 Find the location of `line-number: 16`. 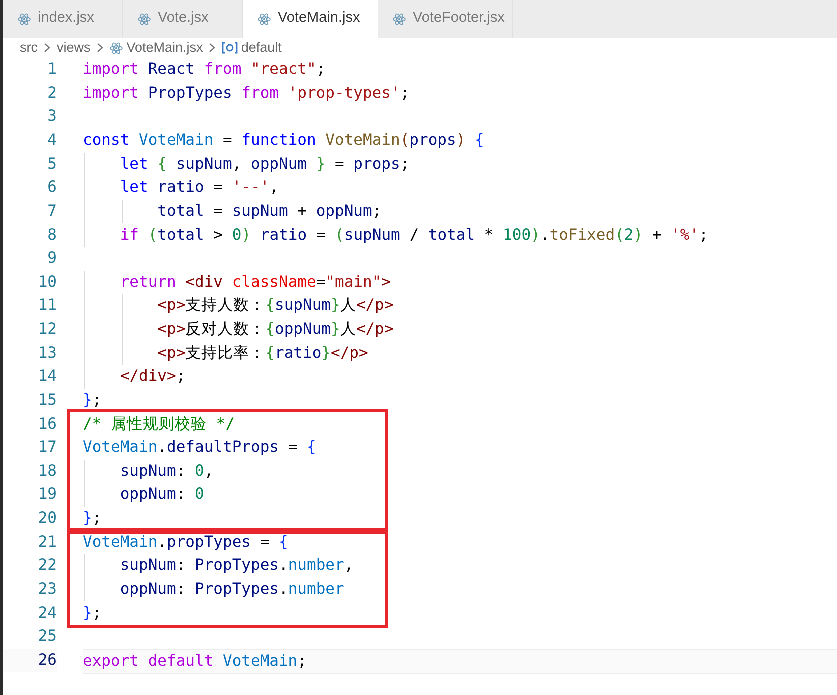

line-number: 16 is located at coordinates (47, 424).